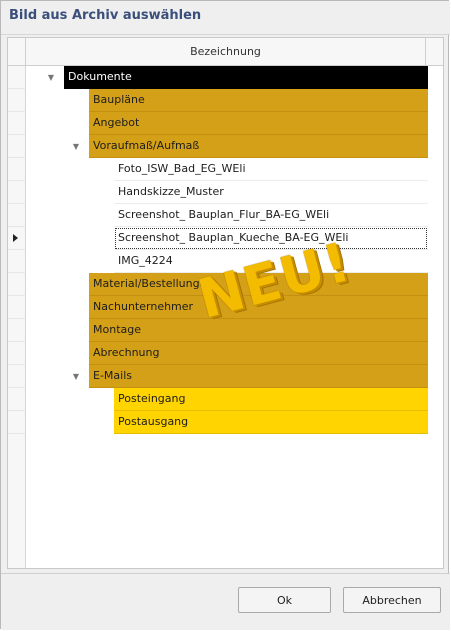 The width and height of the screenshot is (451, 631). I want to click on grid-header: Bezeichnung, so click(225, 52).